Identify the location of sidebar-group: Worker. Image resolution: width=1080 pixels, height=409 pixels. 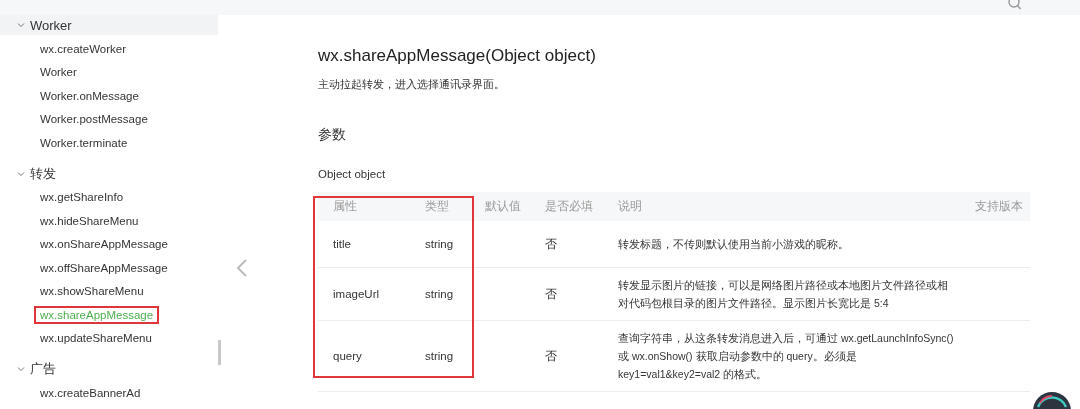
(109, 25).